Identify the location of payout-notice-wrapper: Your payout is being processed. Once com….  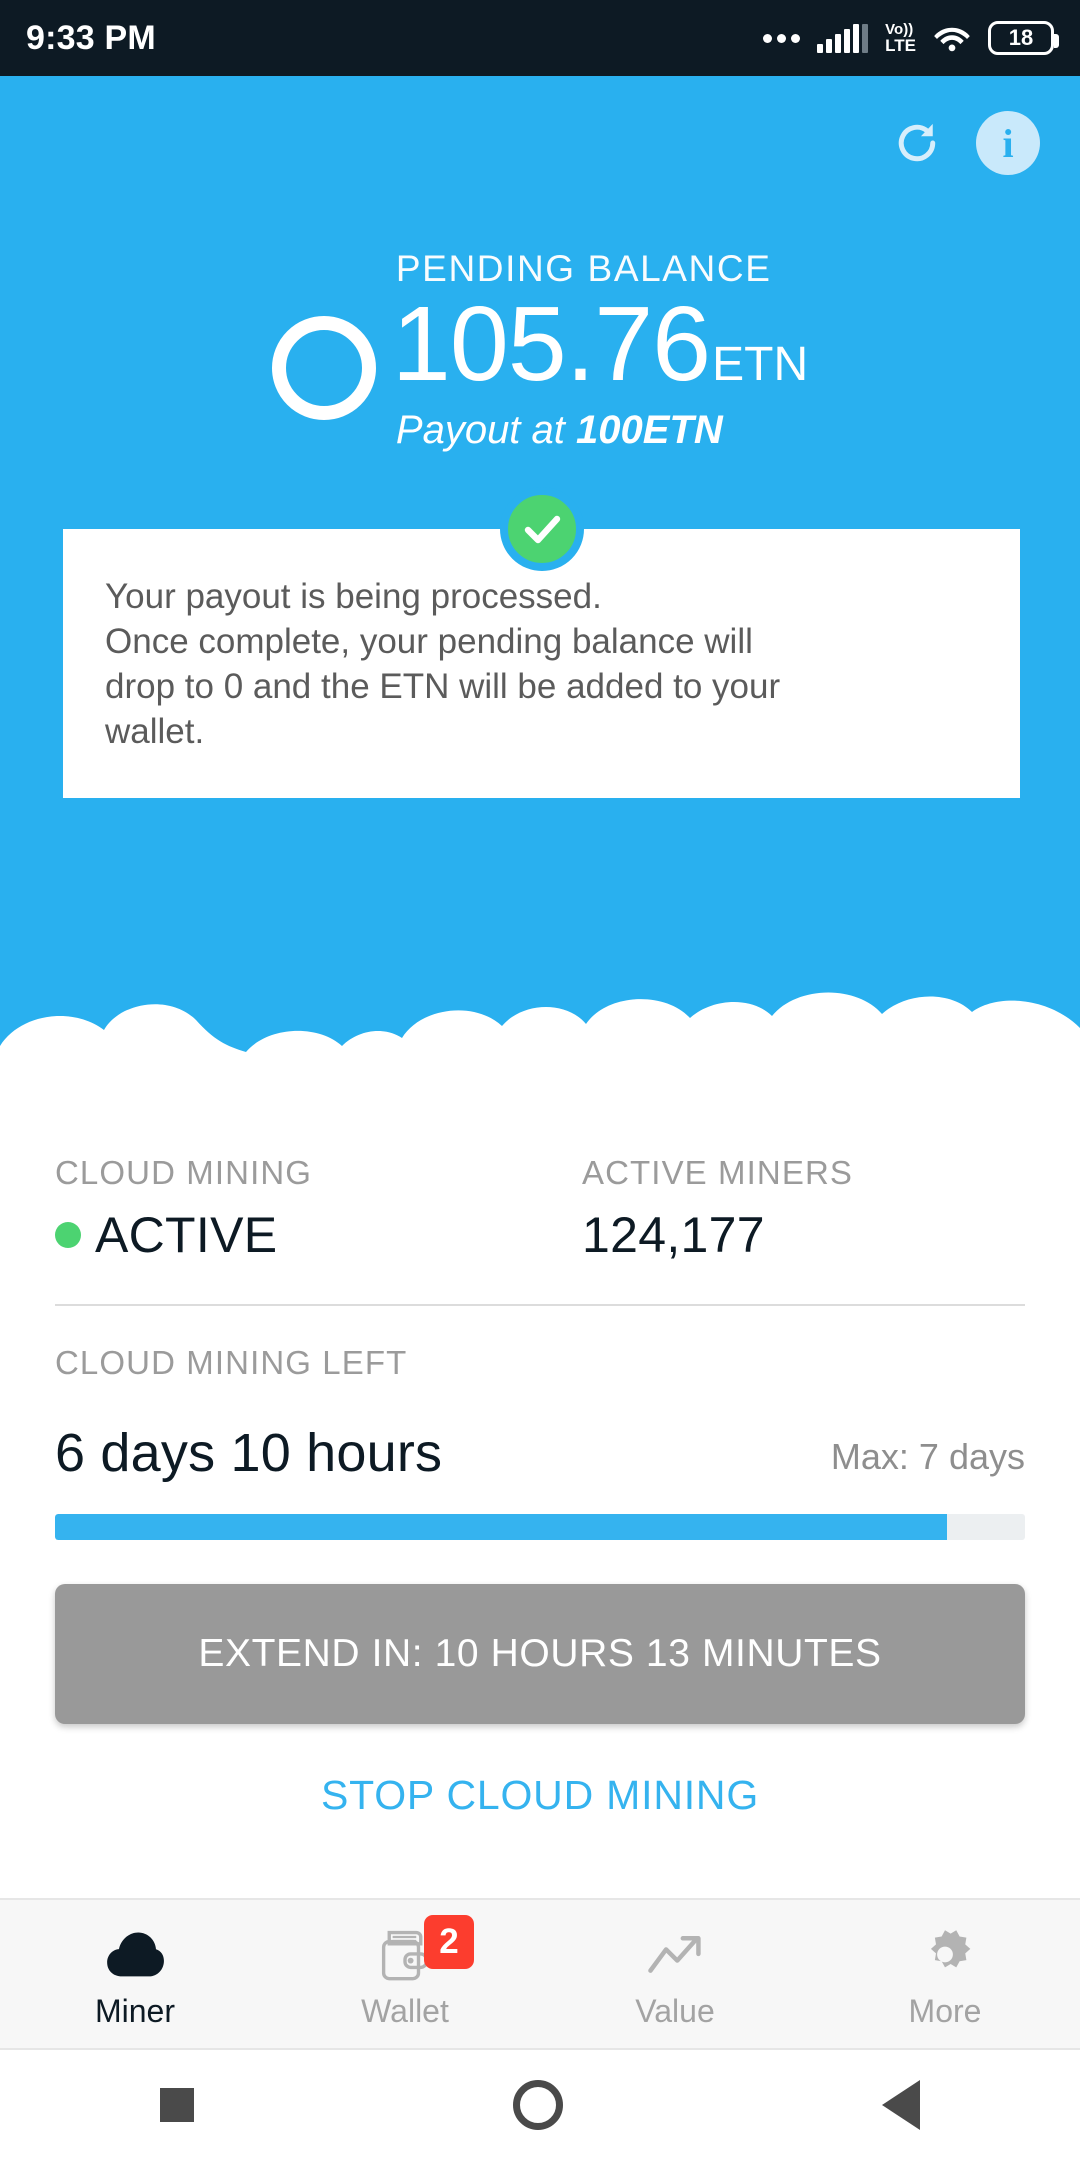
(541, 643).